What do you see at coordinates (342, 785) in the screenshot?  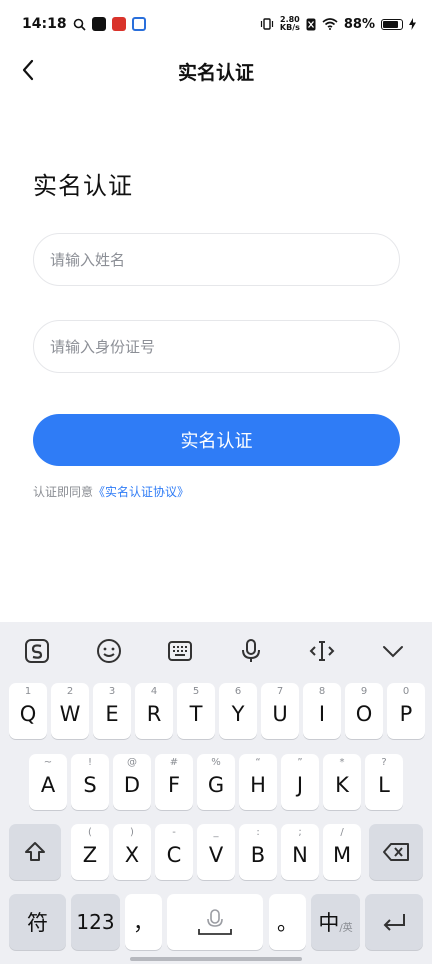 I see `key-label: K` at bounding box center [342, 785].